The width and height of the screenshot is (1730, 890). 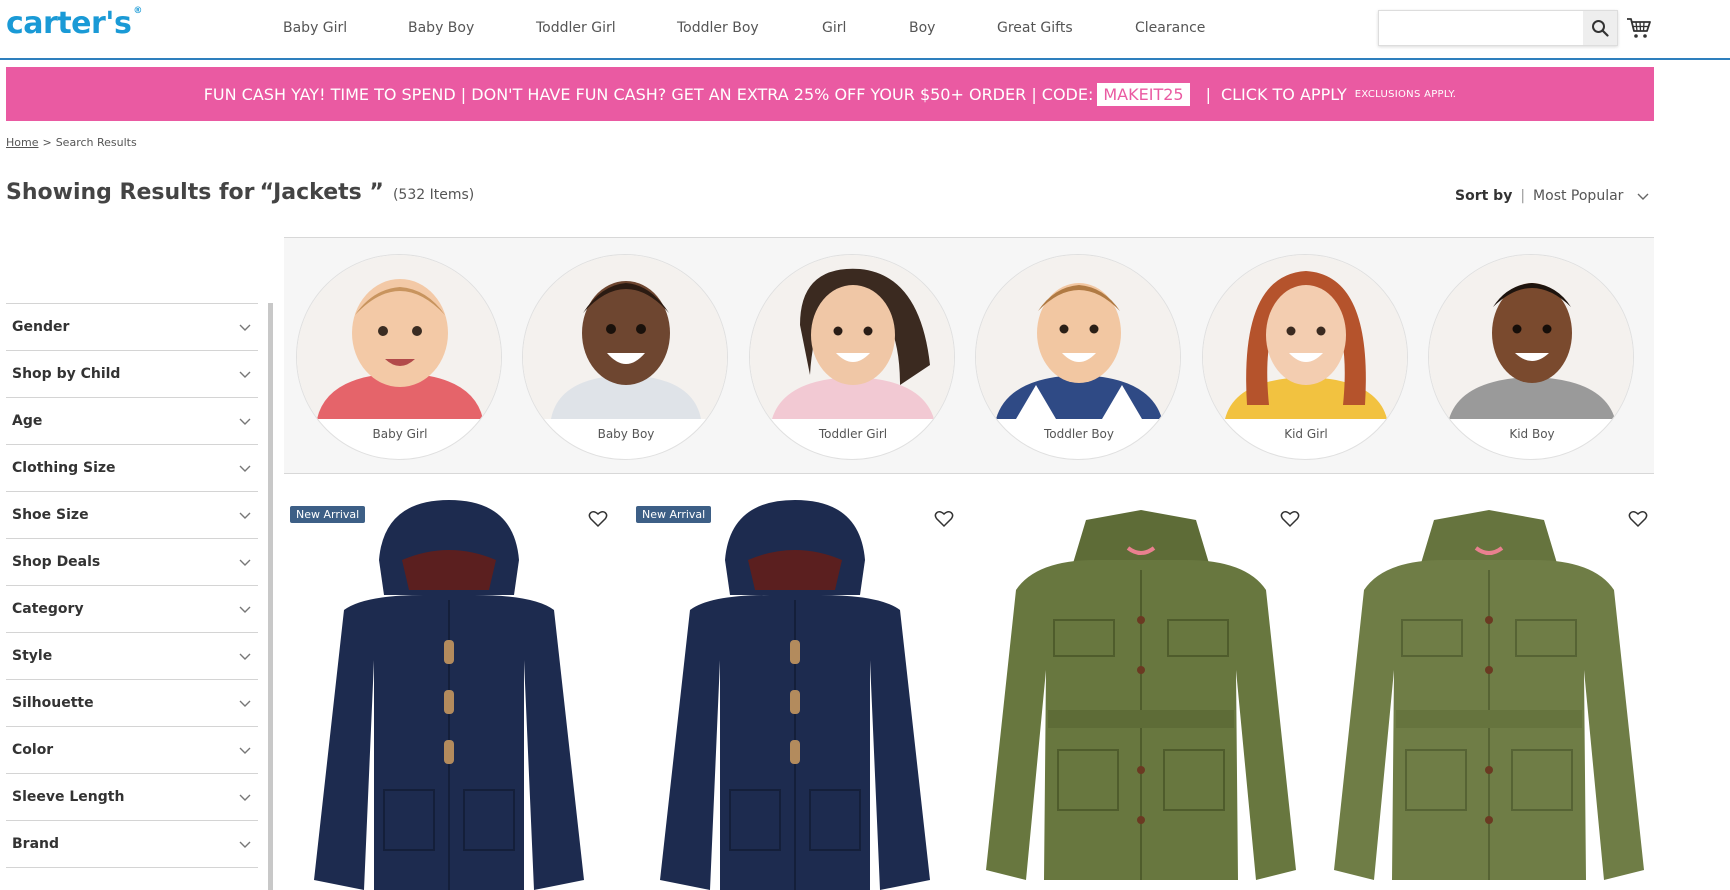 What do you see at coordinates (1143, 94) in the screenshot?
I see `promo-code: MAKEIT25` at bounding box center [1143, 94].